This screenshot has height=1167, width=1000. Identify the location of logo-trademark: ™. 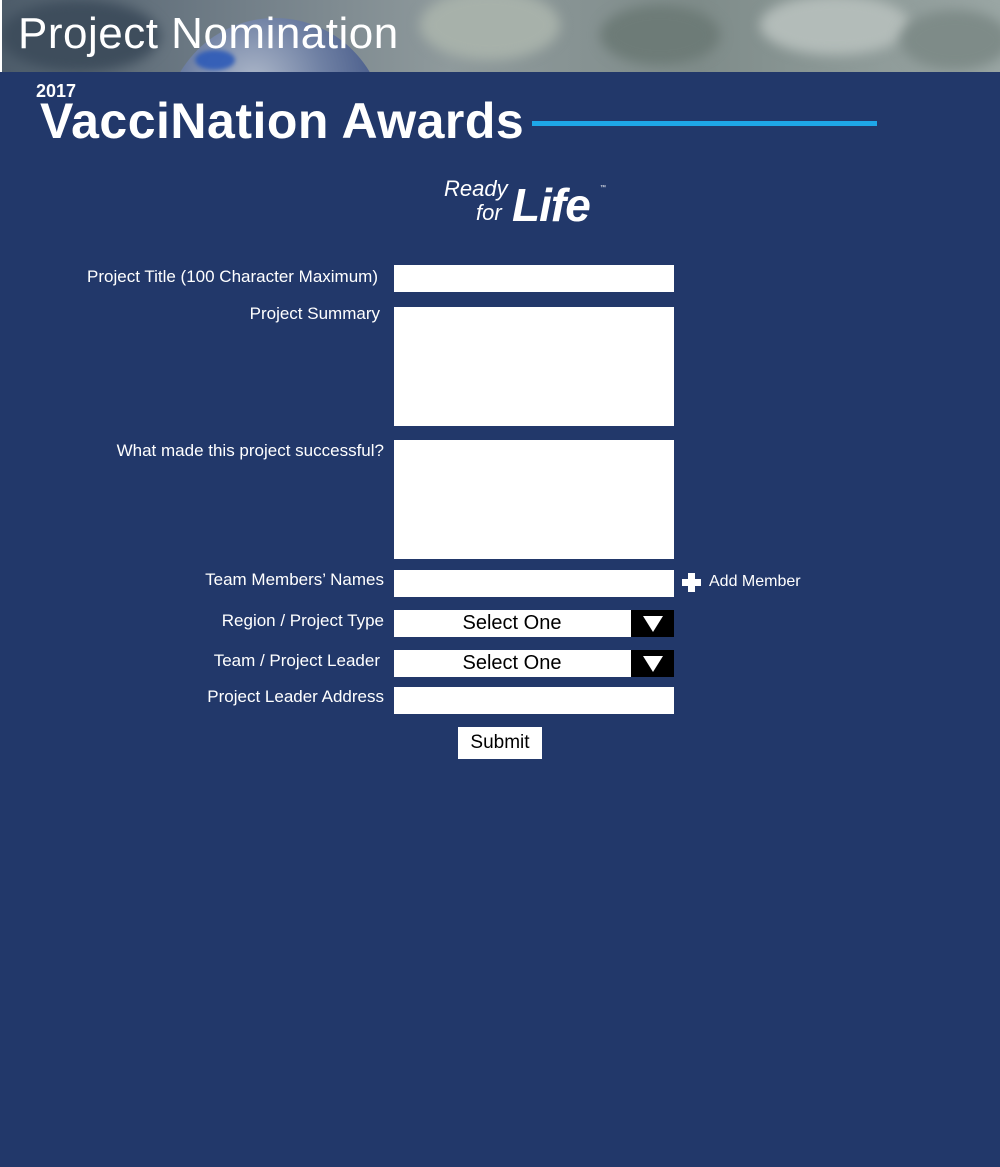
(603, 188).